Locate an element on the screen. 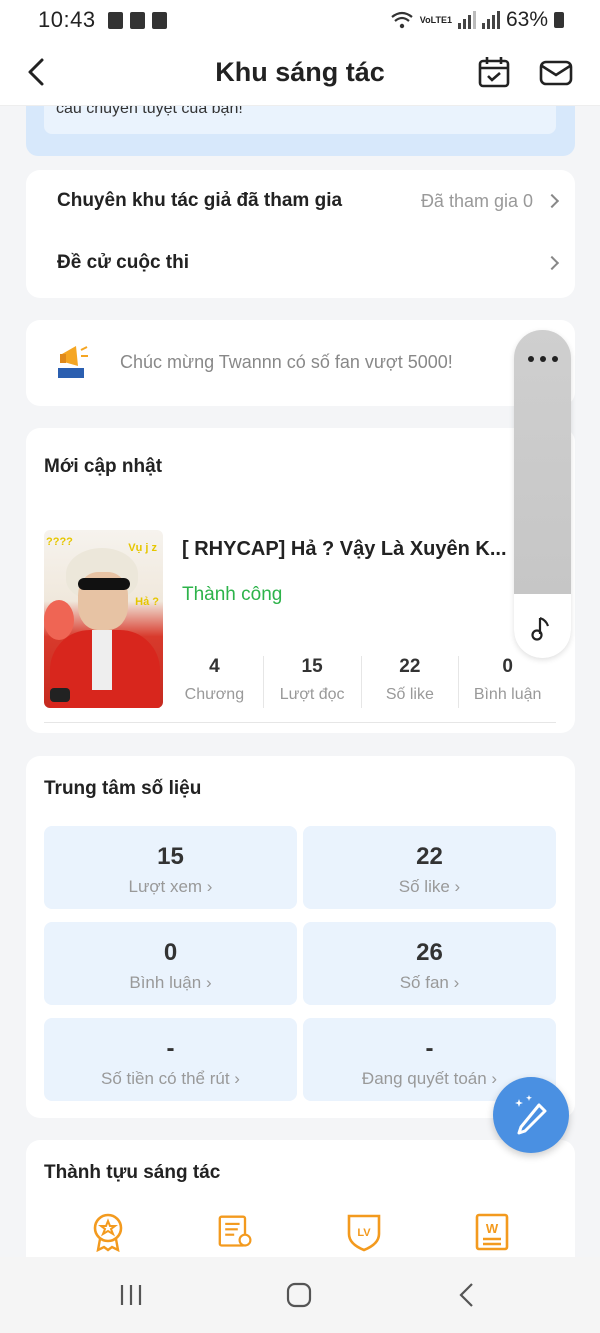  stat-value: 15 is located at coordinates (312, 666).